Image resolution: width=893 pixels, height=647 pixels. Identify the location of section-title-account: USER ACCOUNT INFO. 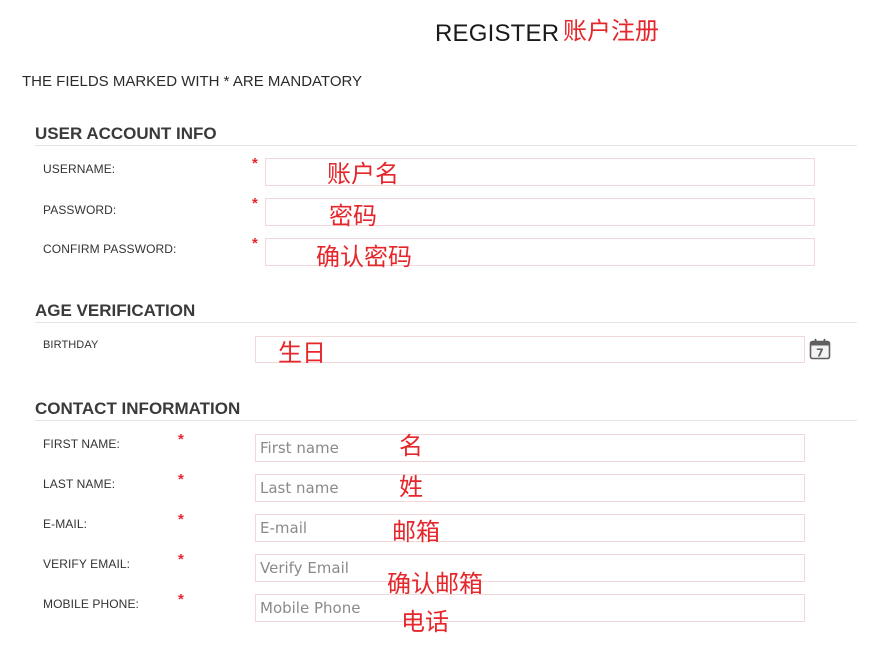
(126, 133).